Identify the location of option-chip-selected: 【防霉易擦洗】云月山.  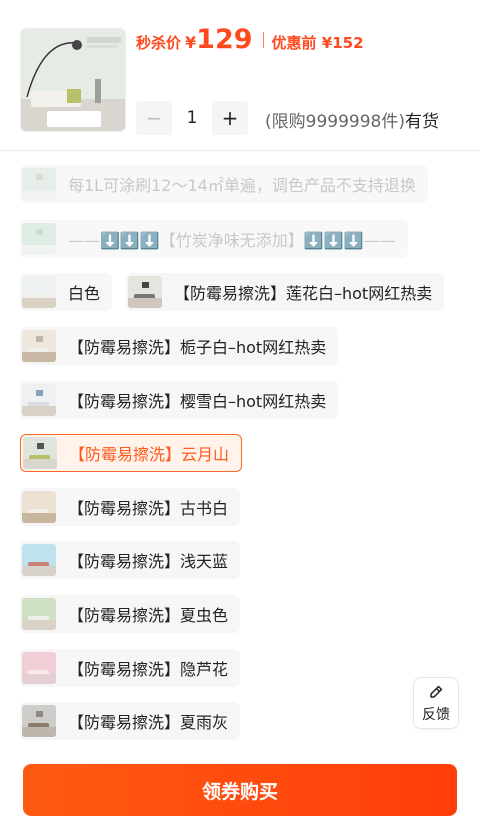
(131, 453).